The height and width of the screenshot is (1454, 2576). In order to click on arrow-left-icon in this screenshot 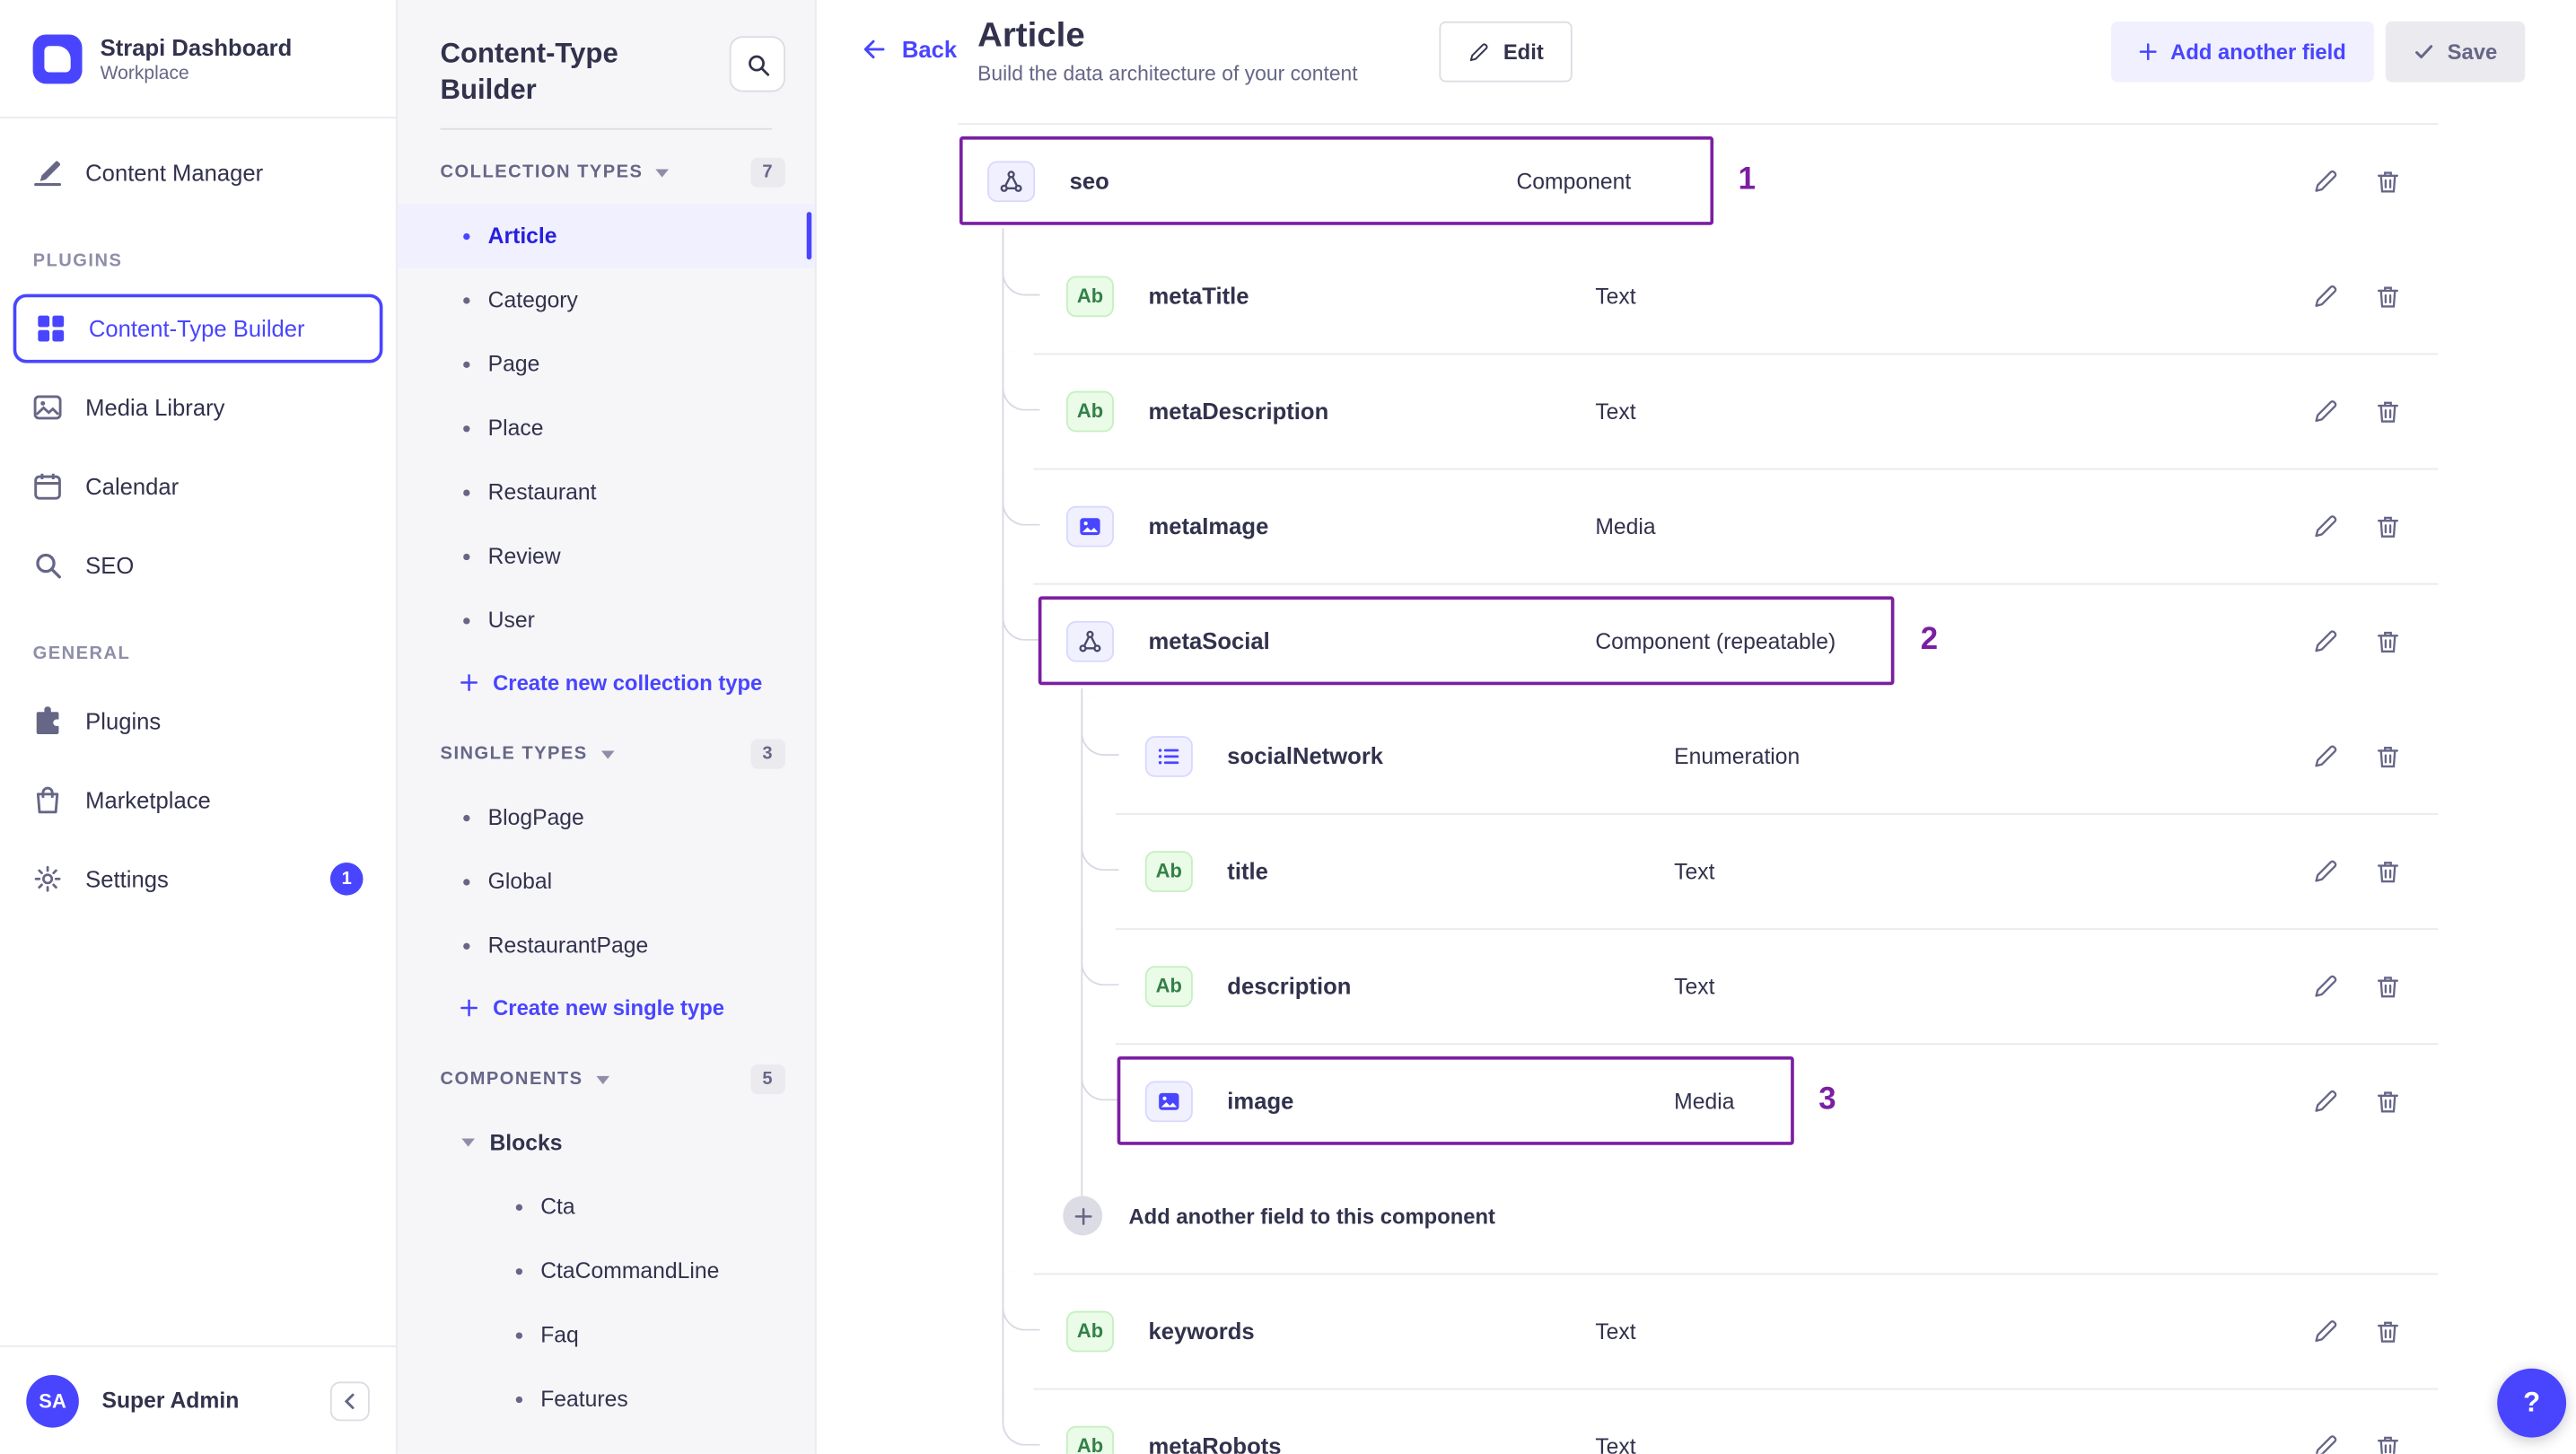, I will do `click(874, 49)`.